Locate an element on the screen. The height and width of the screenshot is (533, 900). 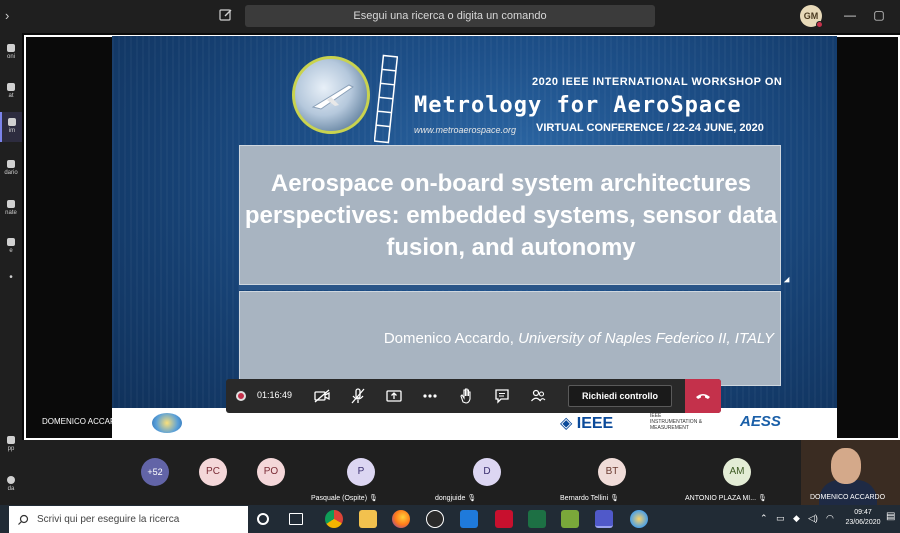
tray-chevron-up-icon: ⌃ is located at coordinates (764, 518).